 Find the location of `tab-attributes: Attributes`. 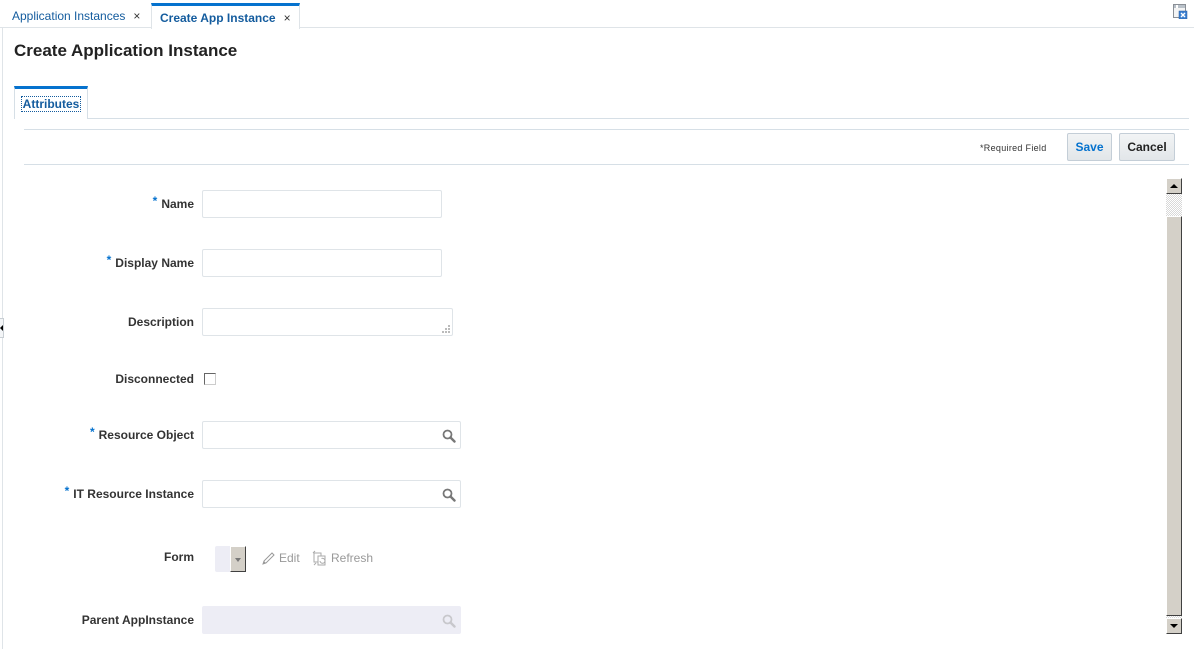

tab-attributes: Attributes is located at coordinates (51, 102).